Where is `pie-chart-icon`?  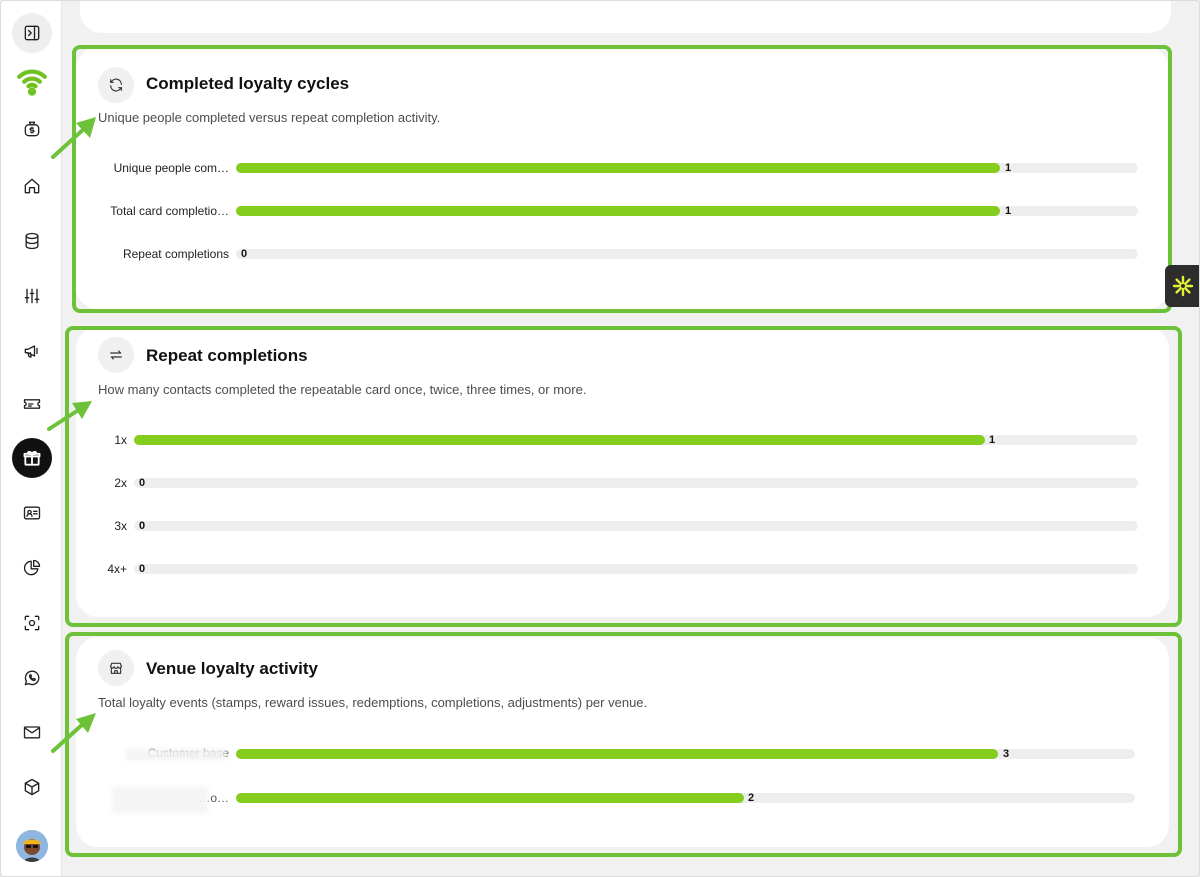
pie-chart-icon is located at coordinates (32, 568).